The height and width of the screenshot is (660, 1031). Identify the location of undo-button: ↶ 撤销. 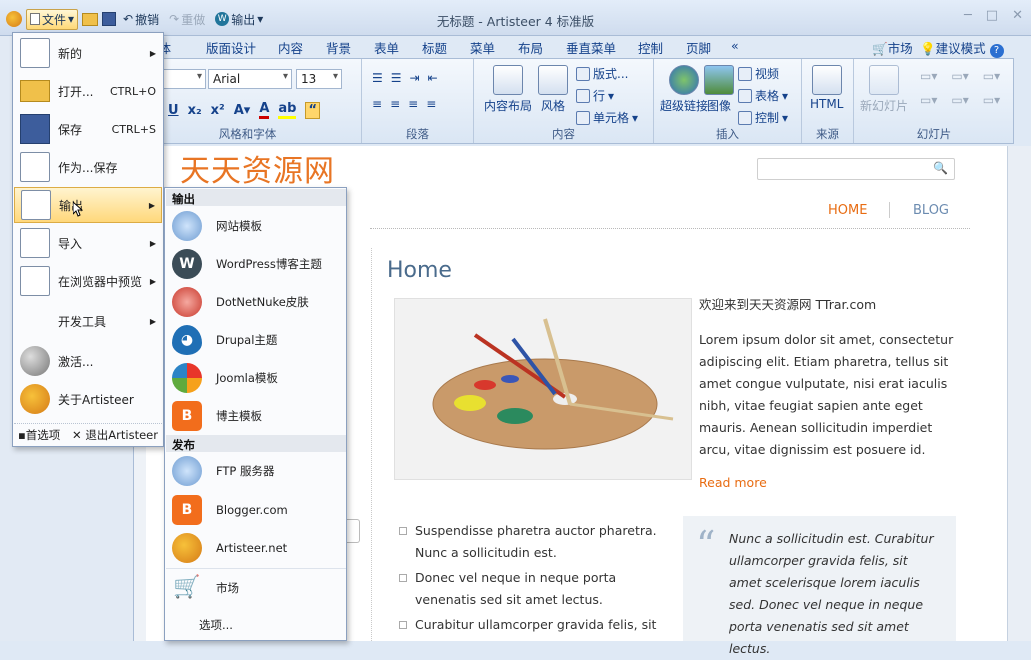
(141, 19).